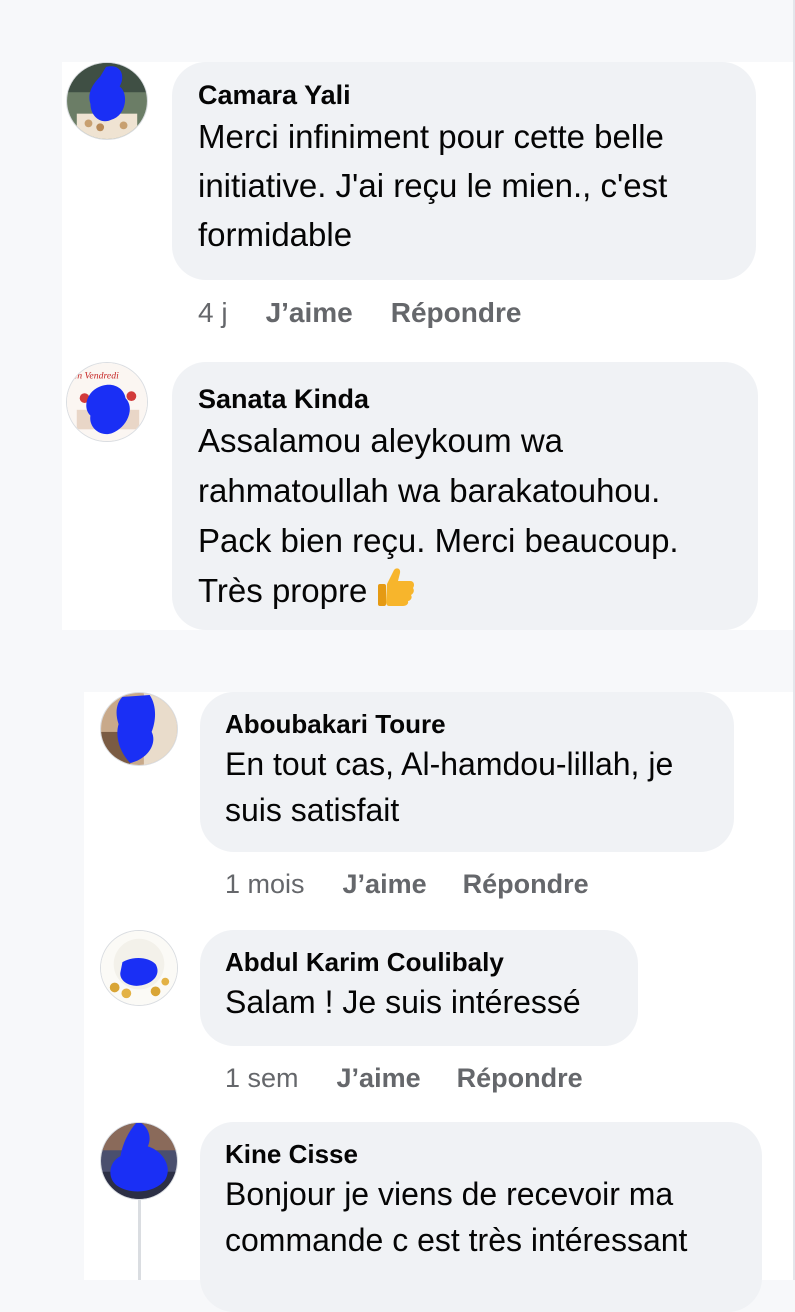 The height and width of the screenshot is (1312, 795). What do you see at coordinates (449, 764) in the screenshot?
I see `comment-text-line: En tout cas, Al-hamdou-lillah, je` at bounding box center [449, 764].